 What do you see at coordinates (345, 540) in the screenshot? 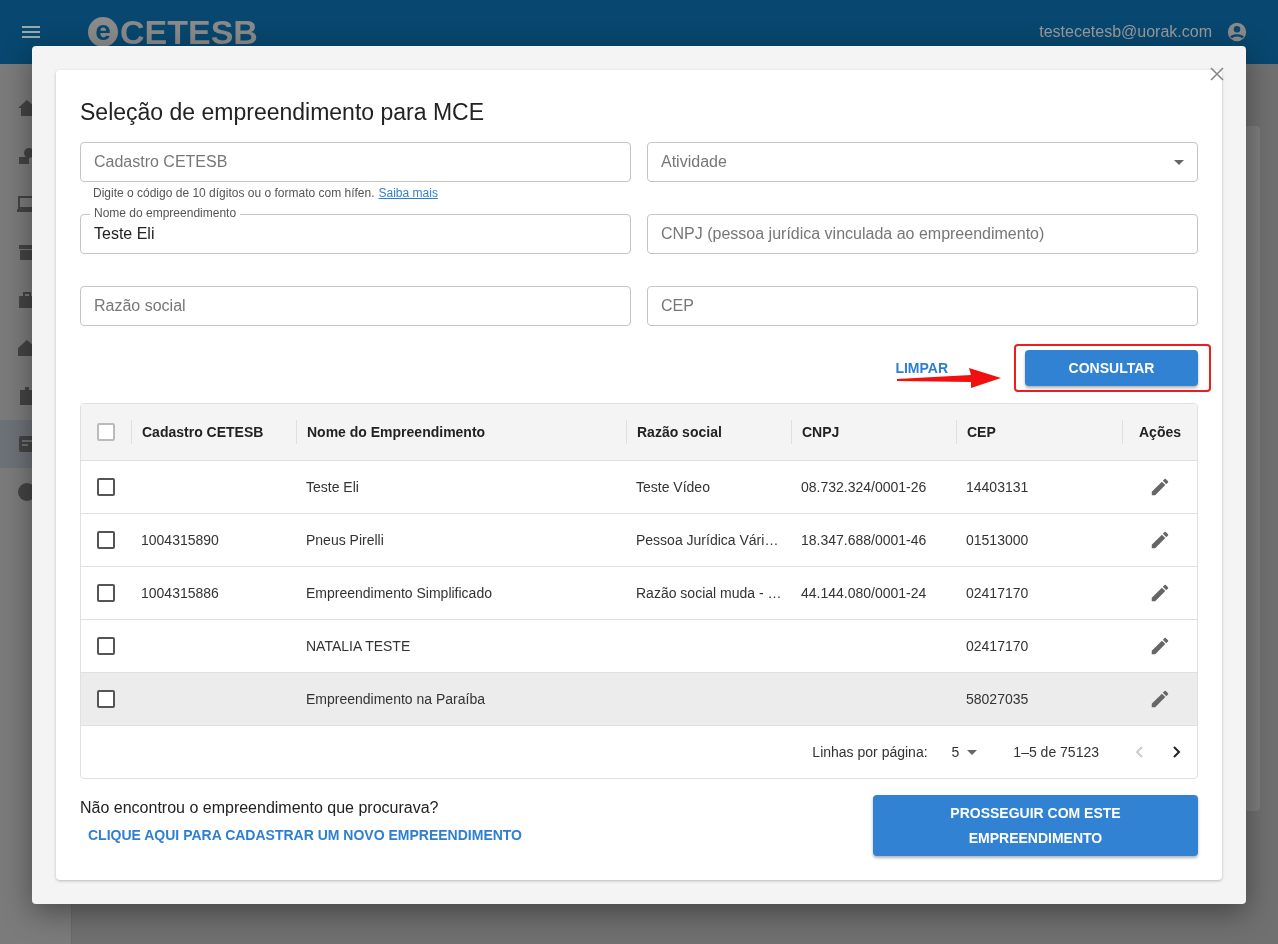
I see `name-cell: Pneus Pirelli` at bounding box center [345, 540].